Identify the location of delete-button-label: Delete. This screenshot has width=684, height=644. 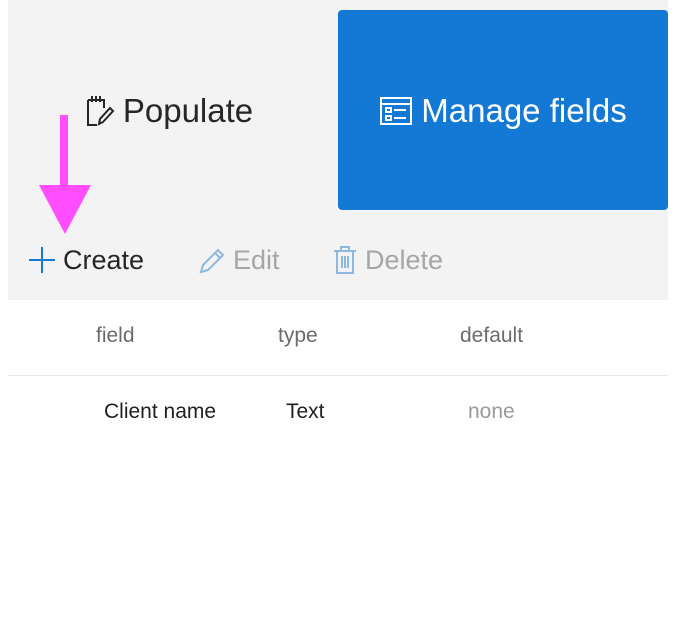
(404, 259).